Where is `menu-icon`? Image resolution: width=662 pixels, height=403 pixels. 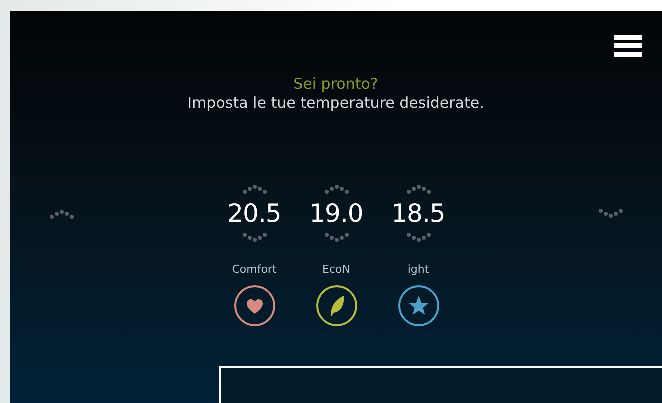 menu-icon is located at coordinates (628, 46).